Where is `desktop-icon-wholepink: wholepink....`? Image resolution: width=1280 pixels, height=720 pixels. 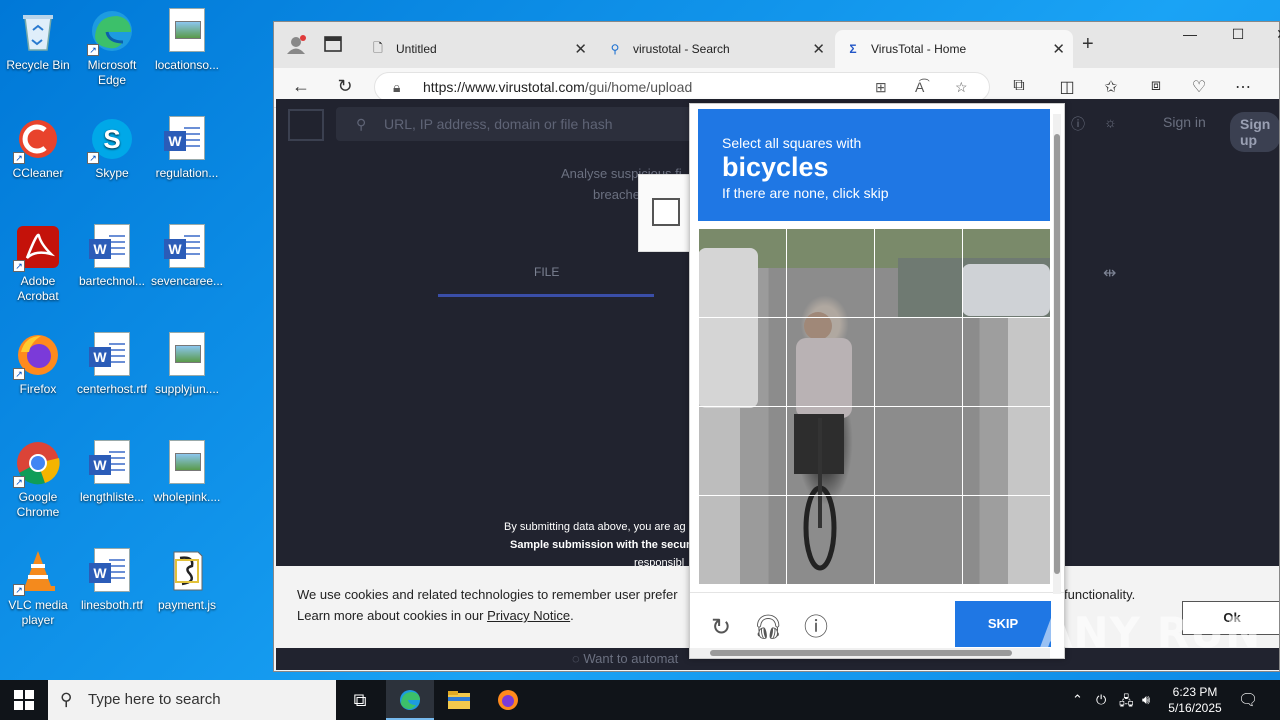
desktop-icon-wholepink: wholepink.... is located at coordinates (187, 469).